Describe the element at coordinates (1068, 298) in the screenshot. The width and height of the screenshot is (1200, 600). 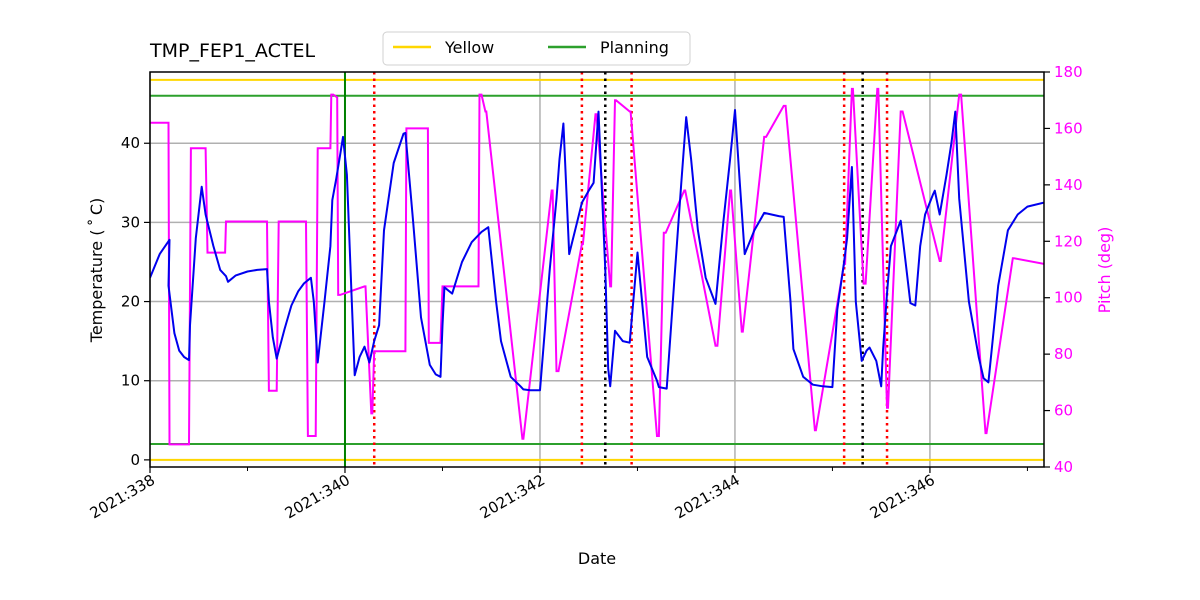
I see `y2-tick-label: 100` at that location.